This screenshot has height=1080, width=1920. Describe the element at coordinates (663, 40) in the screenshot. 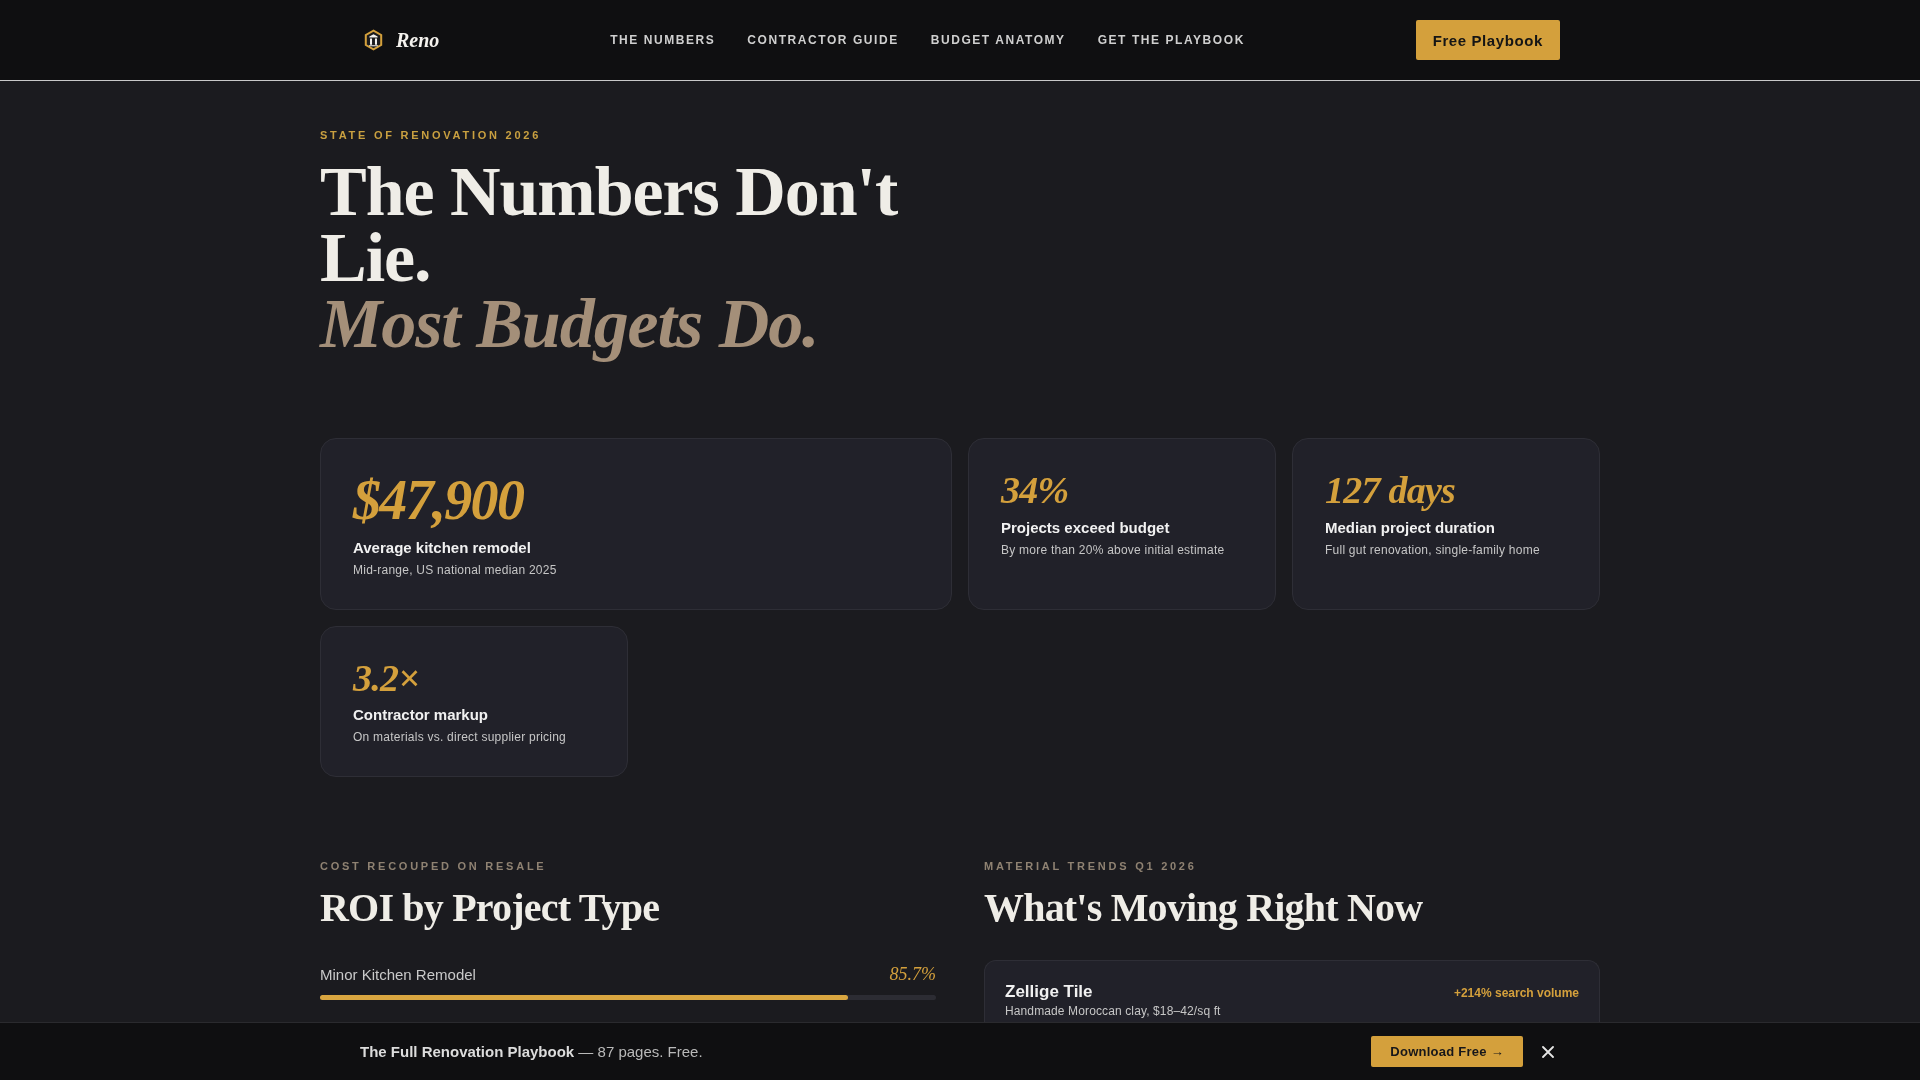

I see `nav-link: THE NUMBERS` at that location.